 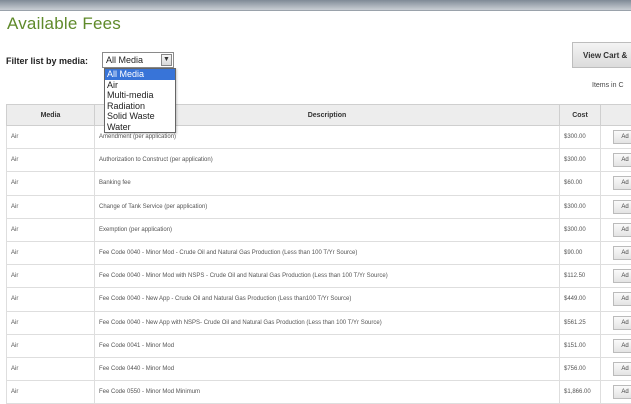 I want to click on cell-cost: $756.00, so click(x=580, y=368).